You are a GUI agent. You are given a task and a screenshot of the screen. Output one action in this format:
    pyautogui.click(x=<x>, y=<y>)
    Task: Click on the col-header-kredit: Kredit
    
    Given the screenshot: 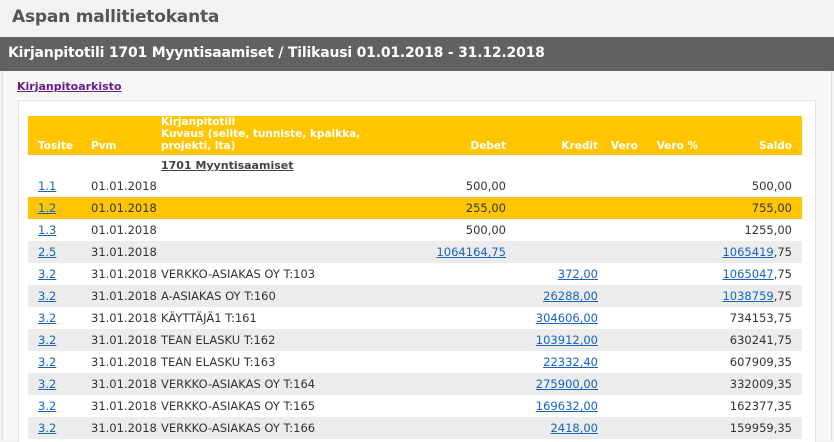 What is the action you would take?
    pyautogui.click(x=552, y=135)
    